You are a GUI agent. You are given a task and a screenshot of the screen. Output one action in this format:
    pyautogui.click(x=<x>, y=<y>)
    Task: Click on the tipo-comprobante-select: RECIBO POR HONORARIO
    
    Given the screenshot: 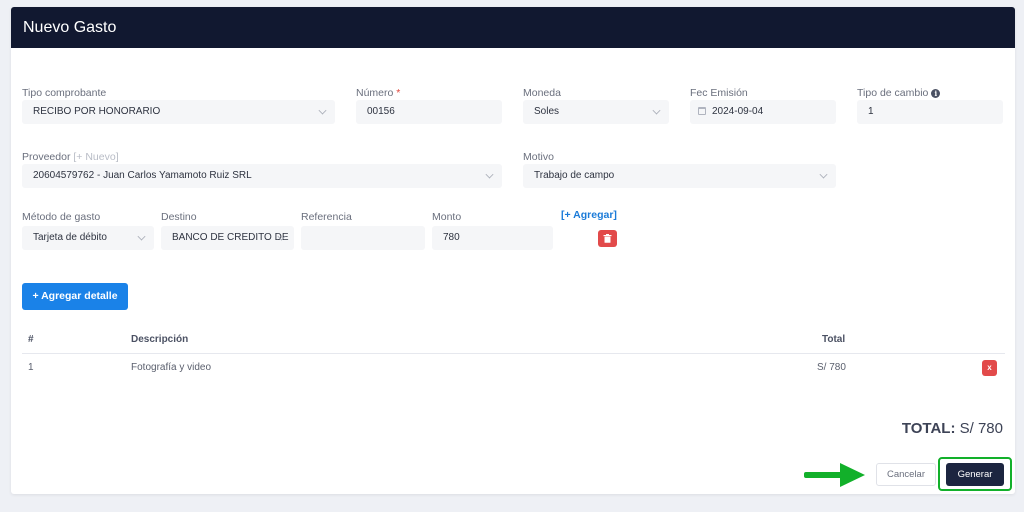 What is the action you would take?
    pyautogui.click(x=178, y=112)
    